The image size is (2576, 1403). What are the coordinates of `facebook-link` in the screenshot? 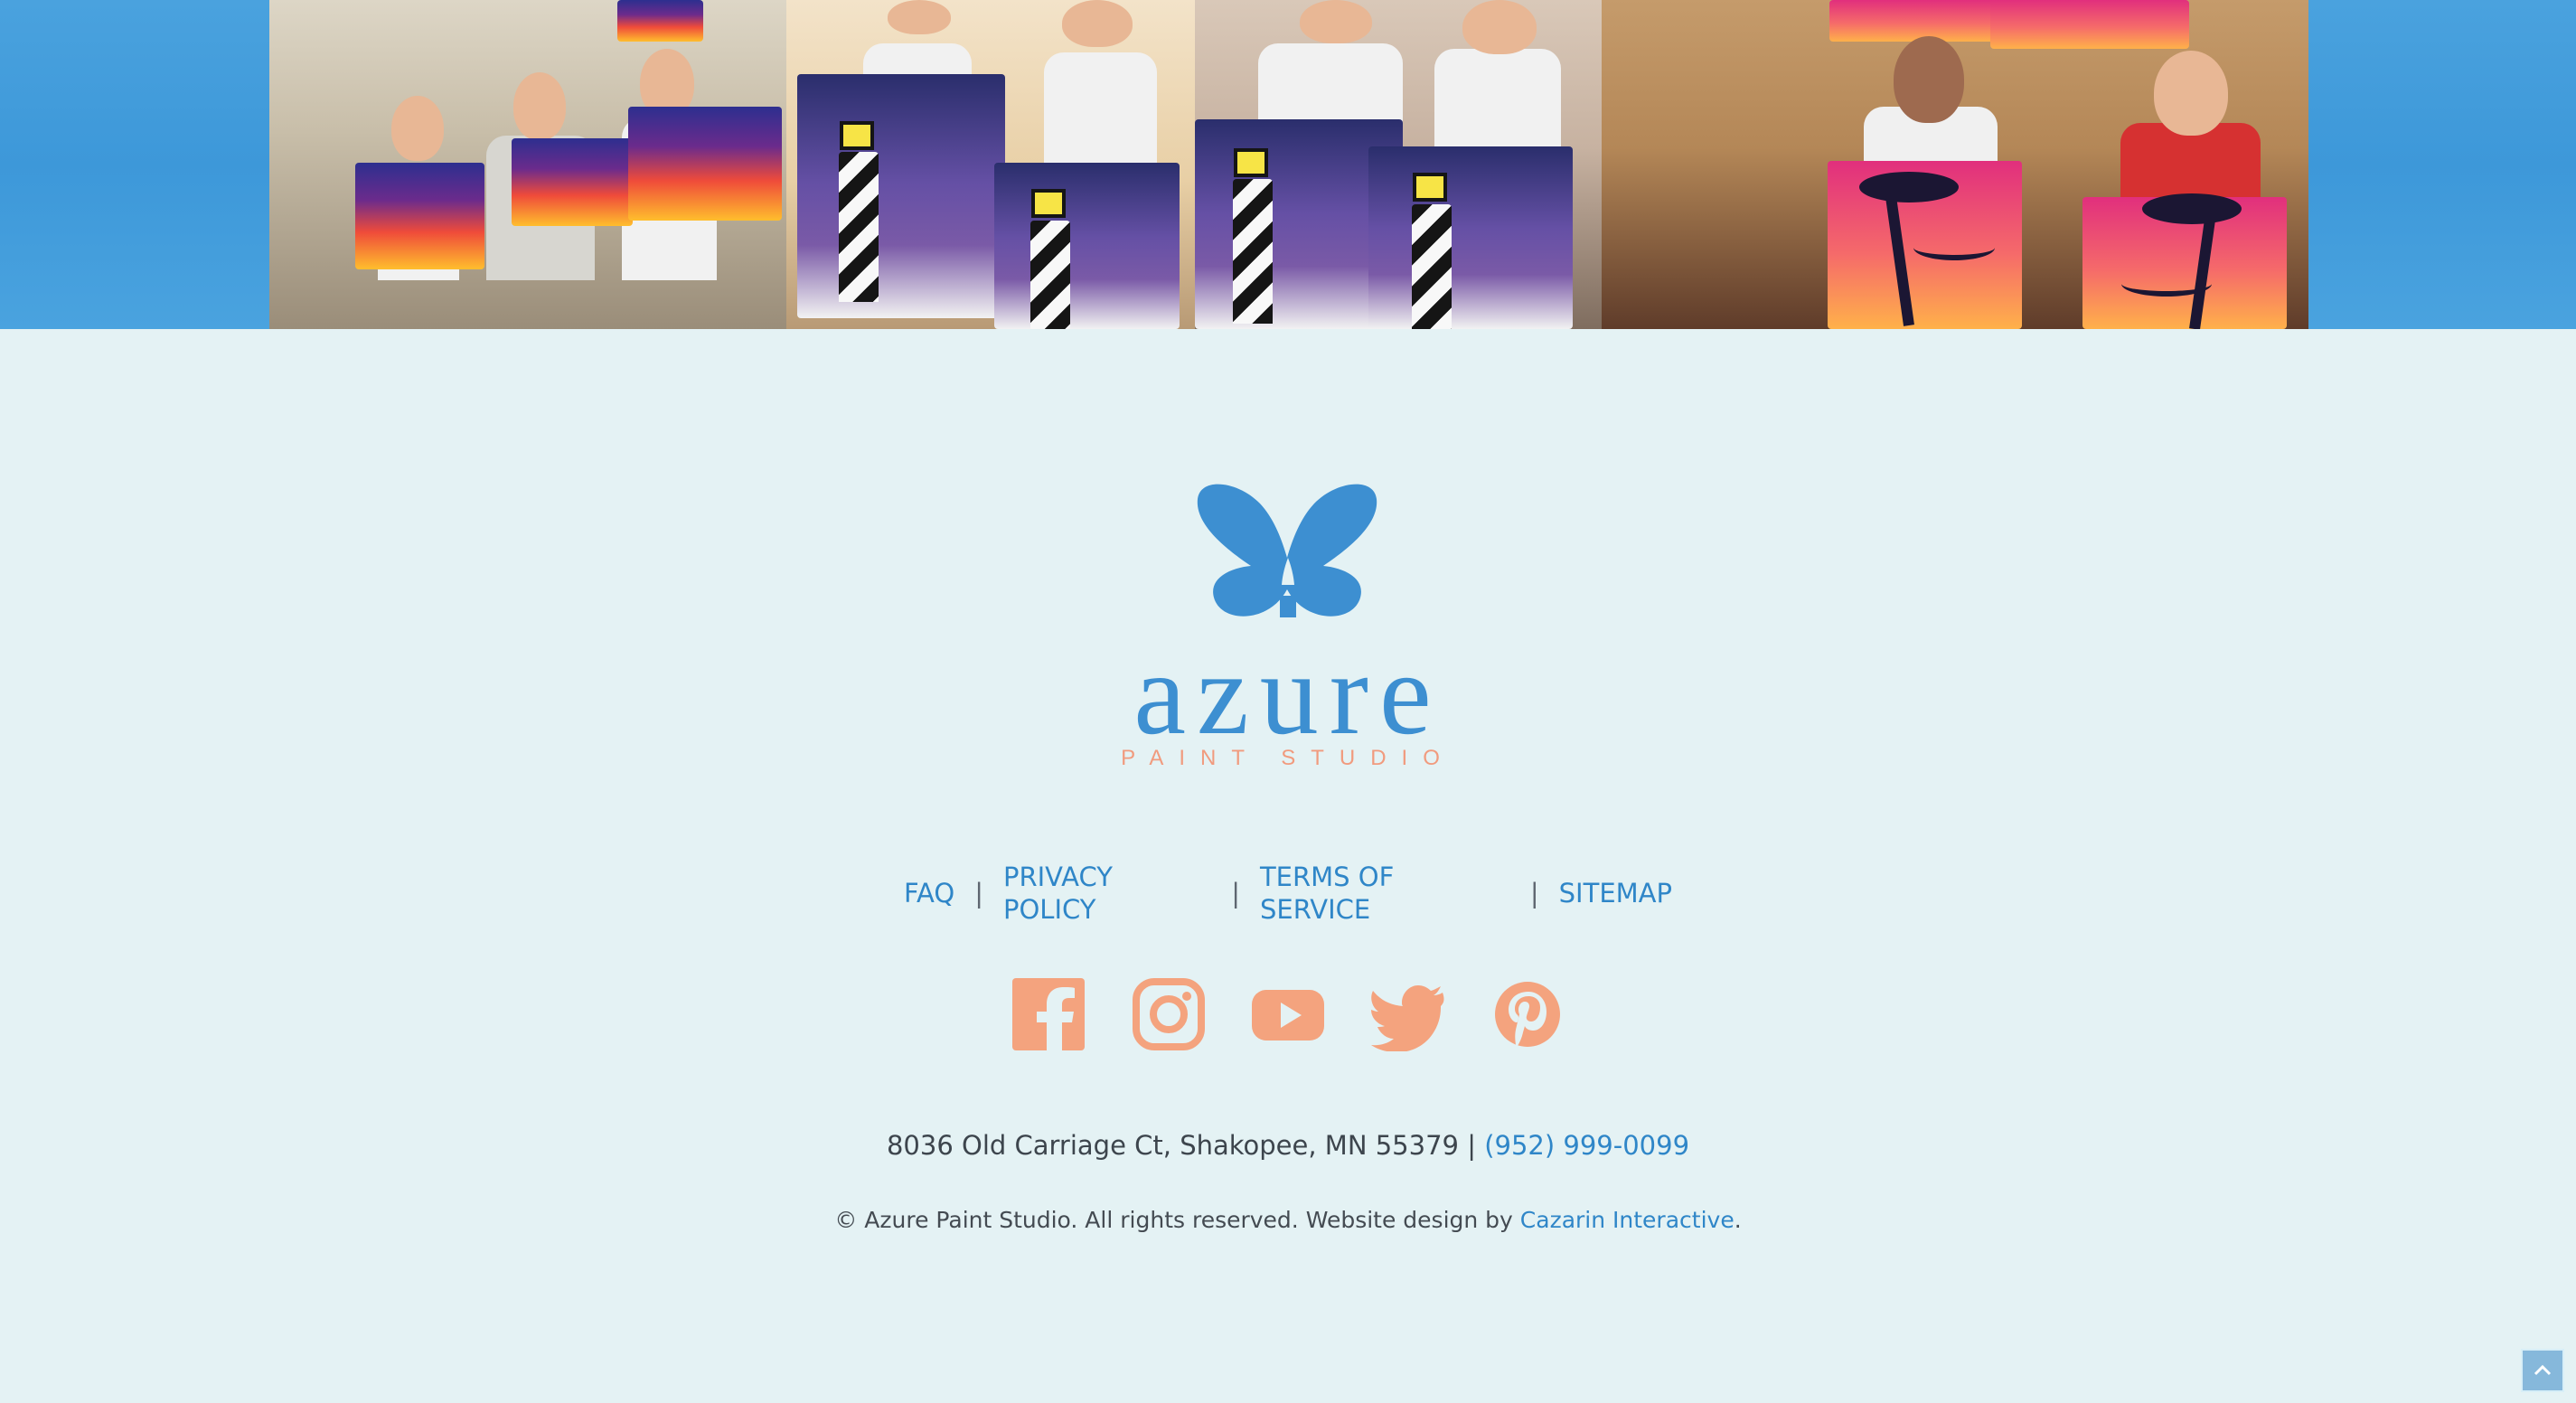 It's located at (1048, 1014).